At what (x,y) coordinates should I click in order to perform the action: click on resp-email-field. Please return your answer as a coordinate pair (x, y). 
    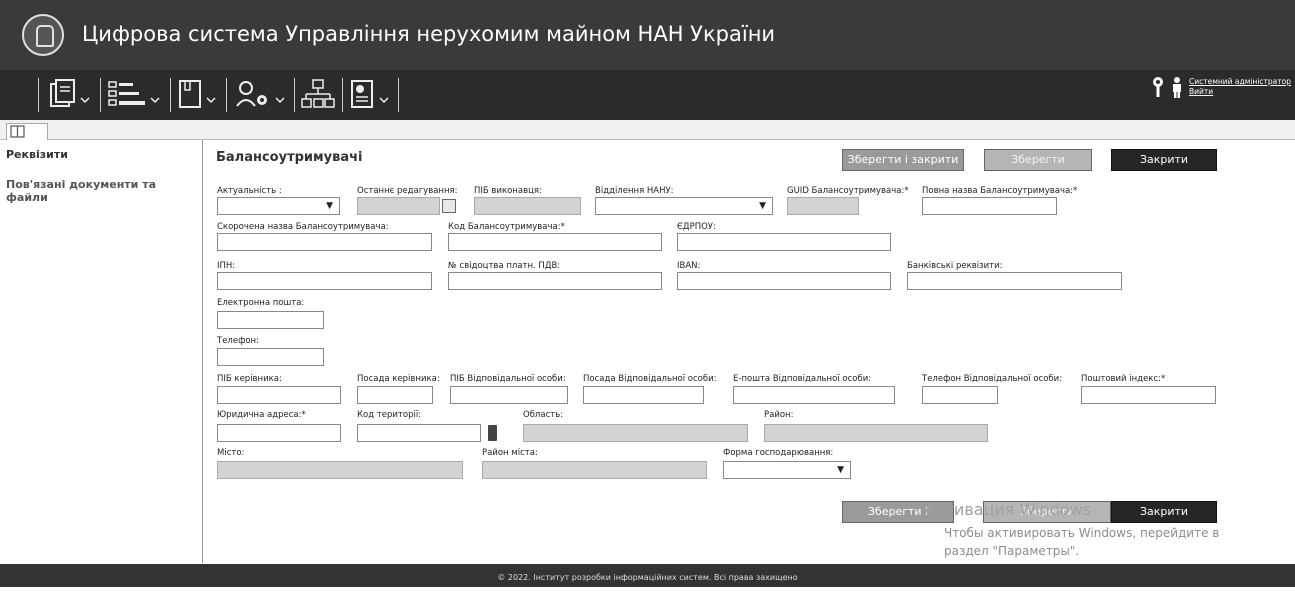
    Looking at the image, I should click on (814, 395).